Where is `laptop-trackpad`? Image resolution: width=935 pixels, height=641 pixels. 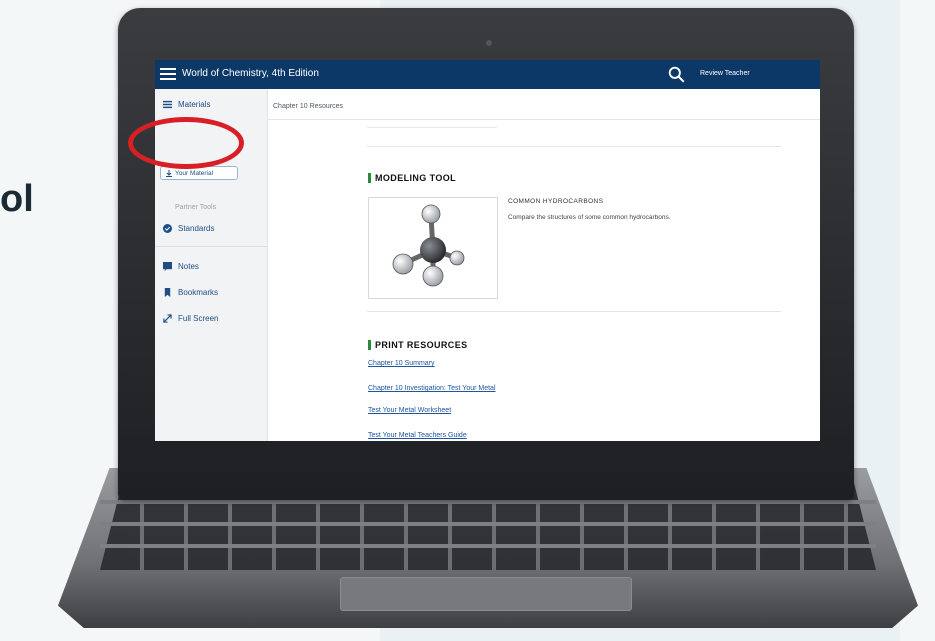 laptop-trackpad is located at coordinates (486, 594).